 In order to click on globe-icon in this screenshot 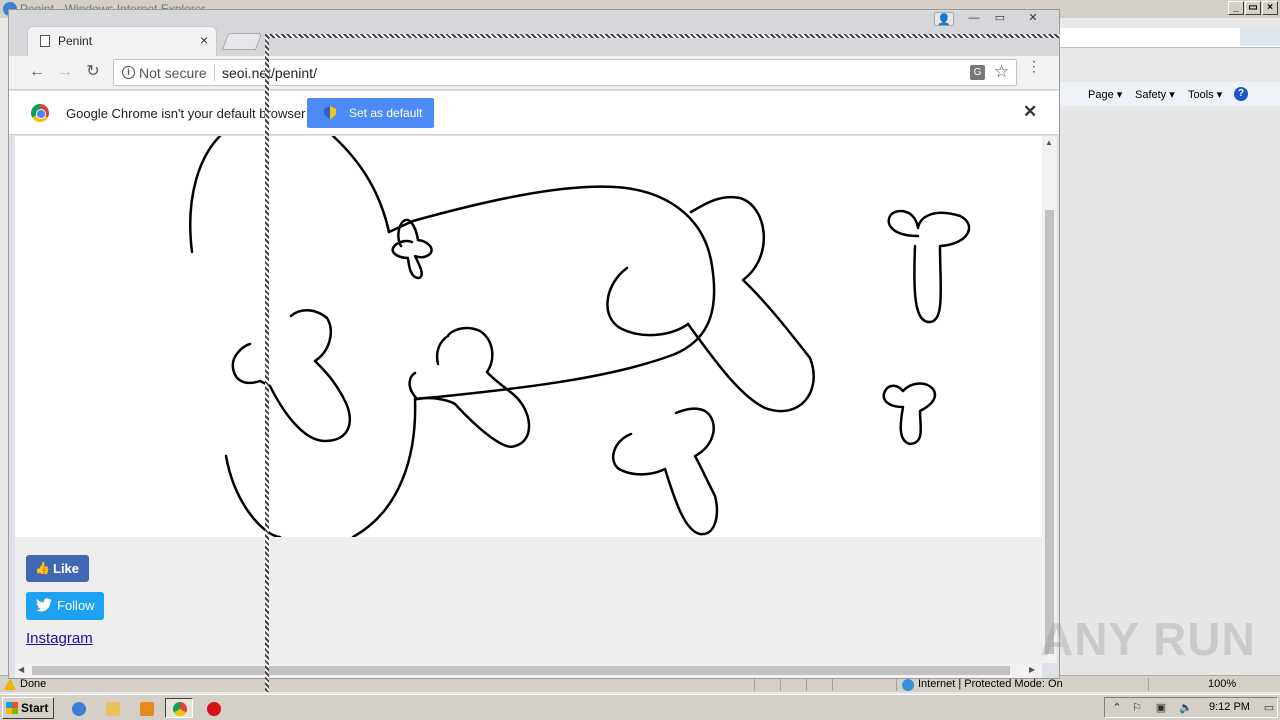, I will do `click(908, 685)`.